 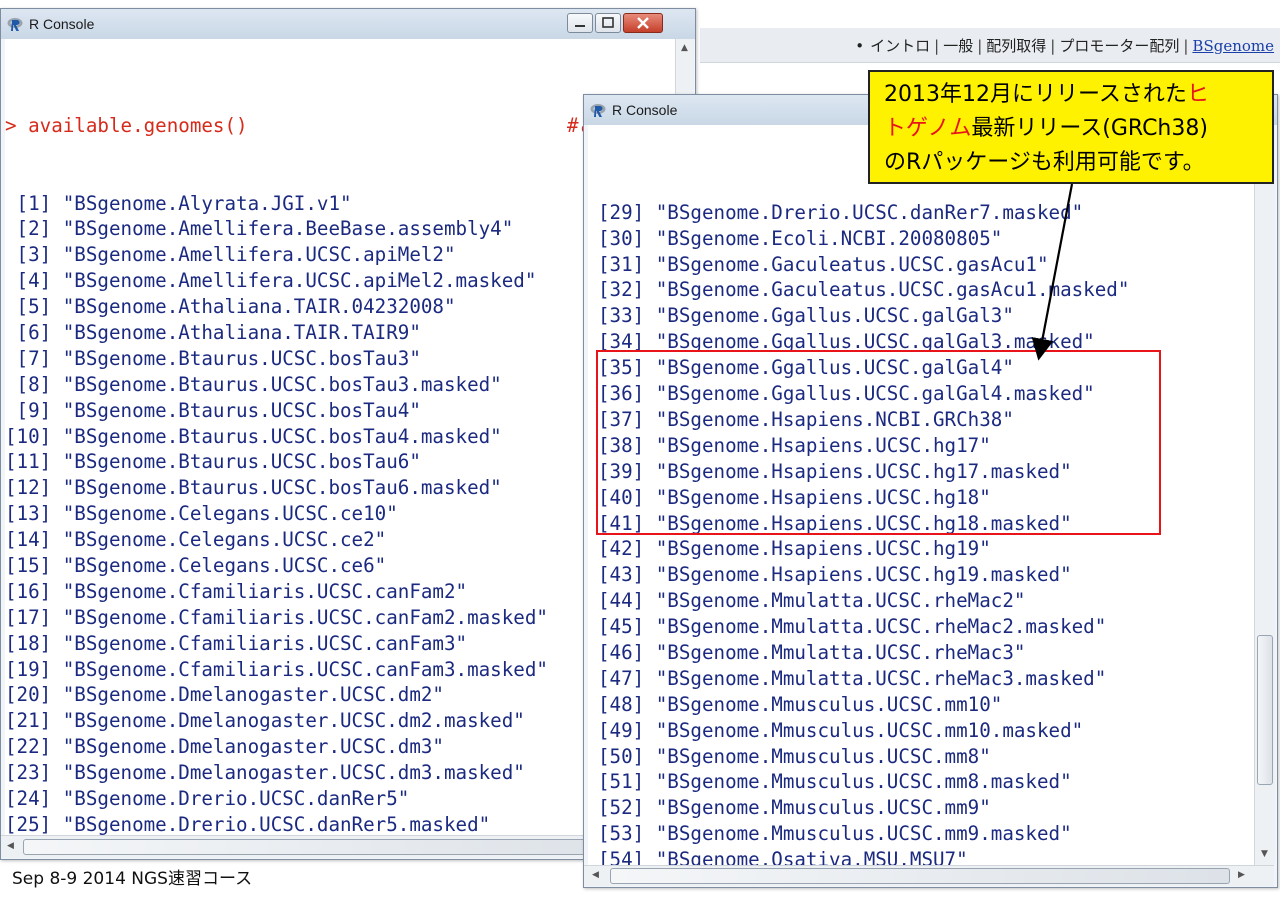 I want to click on horizontal-scrollbar: ◀ ▶, so click(x=929, y=875).